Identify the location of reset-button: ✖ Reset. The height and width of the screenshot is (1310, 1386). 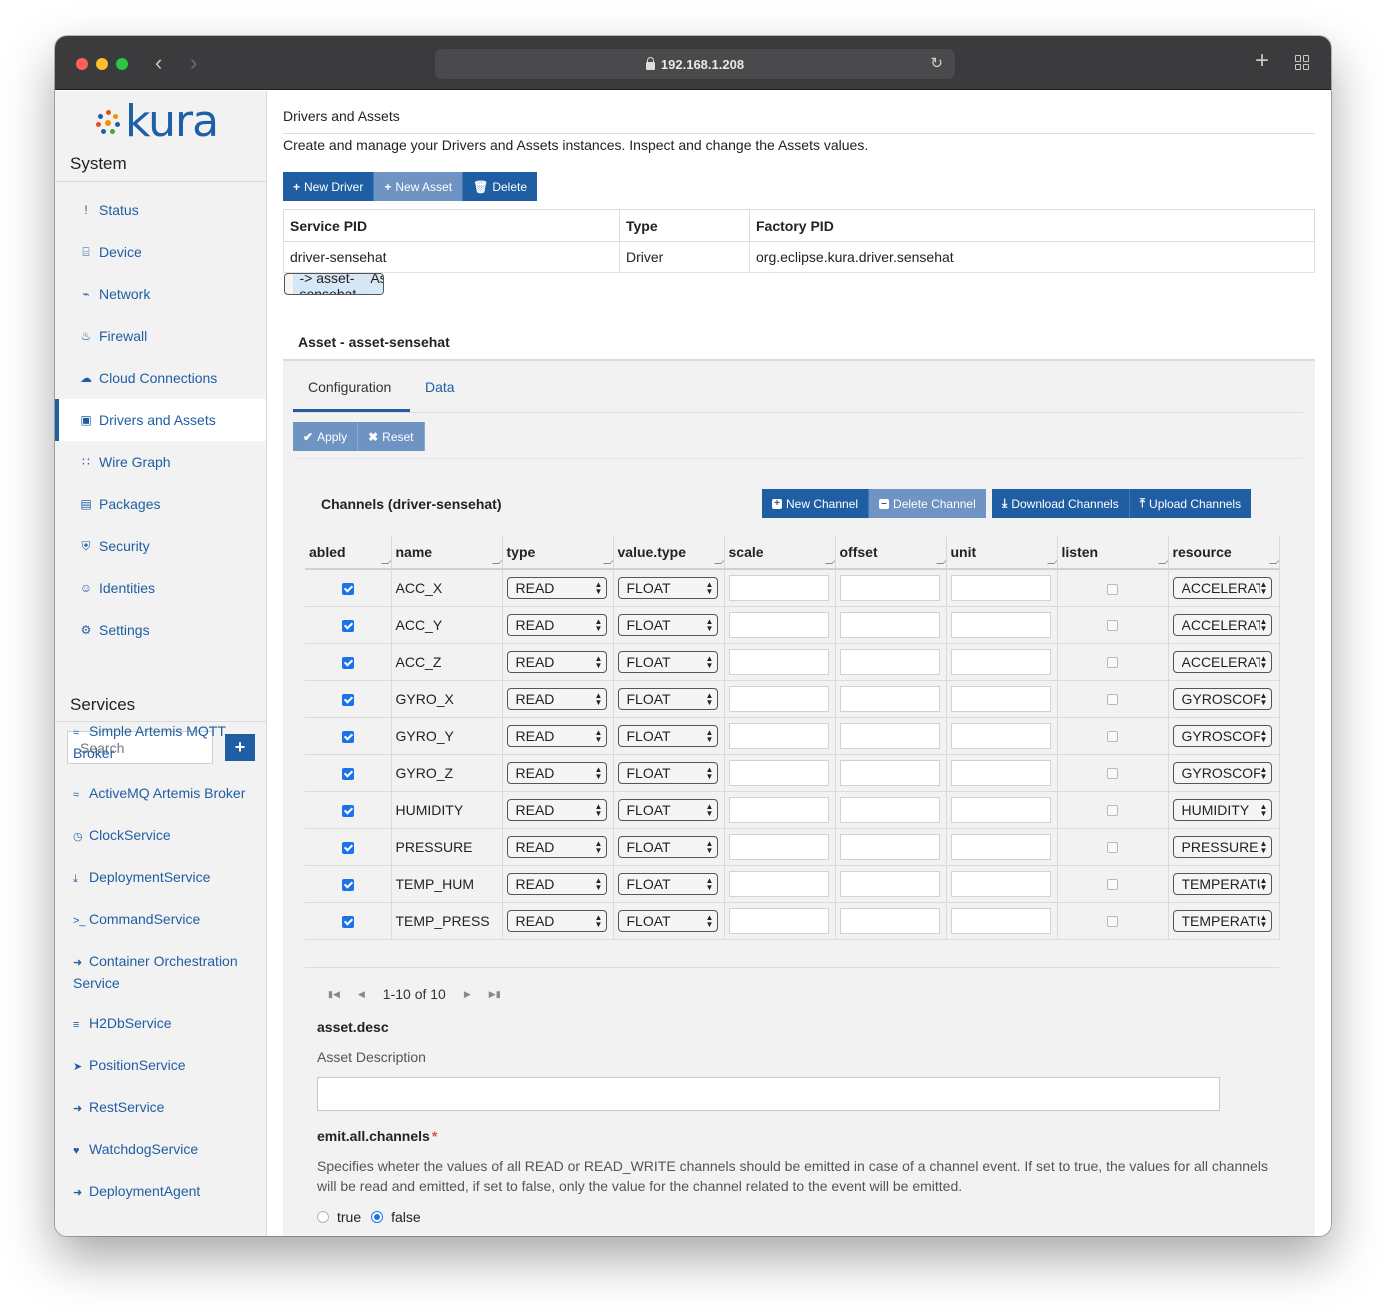
(391, 436).